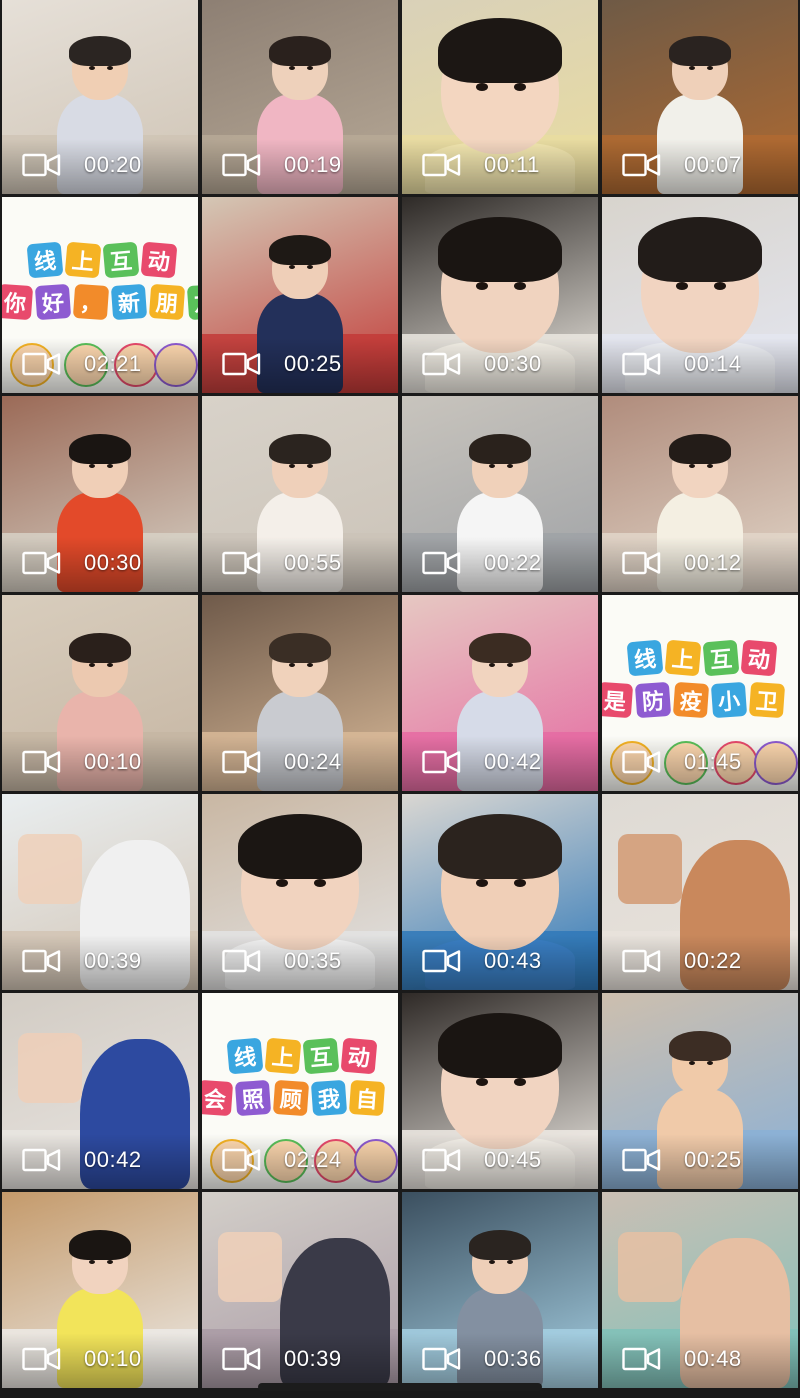 The width and height of the screenshot is (800, 1398). I want to click on banner-char: 我, so click(329, 1098).